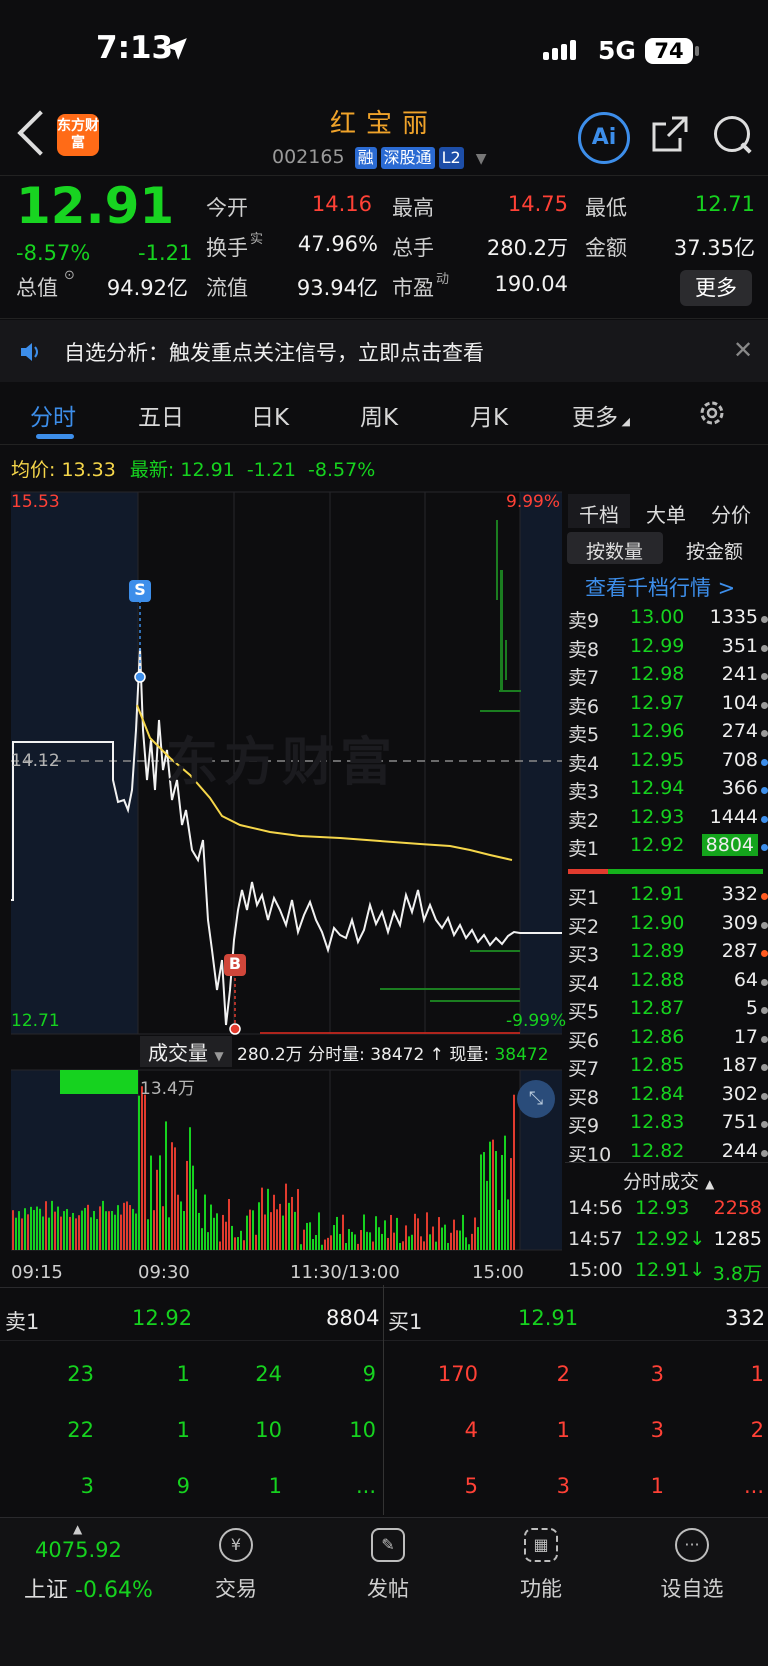  Describe the element at coordinates (584, 735) in the screenshot. I see `ask-level: 卖5` at that location.